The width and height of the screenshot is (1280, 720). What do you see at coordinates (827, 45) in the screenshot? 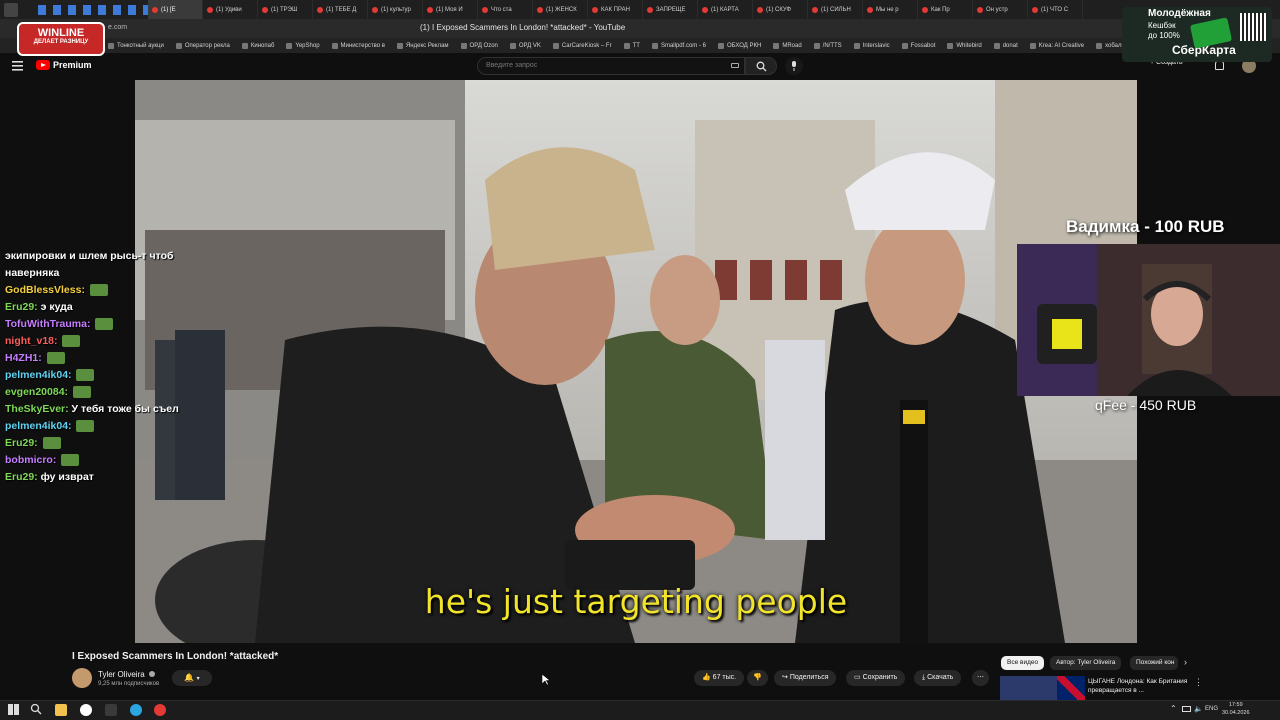
I see `bookmark-item: /N/TTS` at bounding box center [827, 45].